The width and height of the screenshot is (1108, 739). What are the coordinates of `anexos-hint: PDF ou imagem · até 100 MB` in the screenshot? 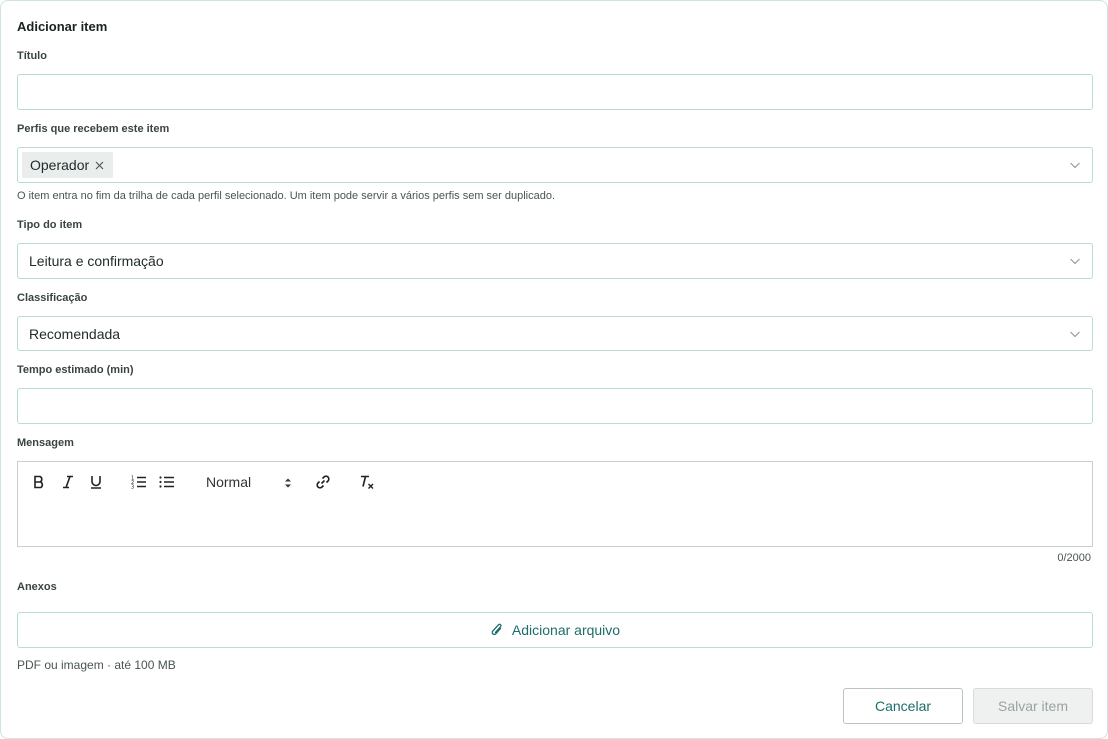 It's located at (96, 665).